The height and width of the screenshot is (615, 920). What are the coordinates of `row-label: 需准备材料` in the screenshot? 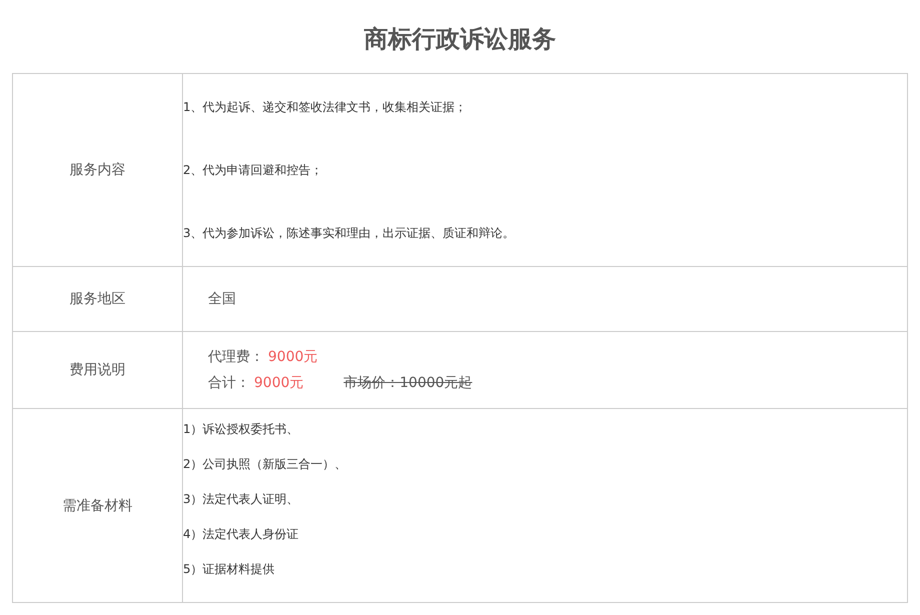 It's located at (97, 505).